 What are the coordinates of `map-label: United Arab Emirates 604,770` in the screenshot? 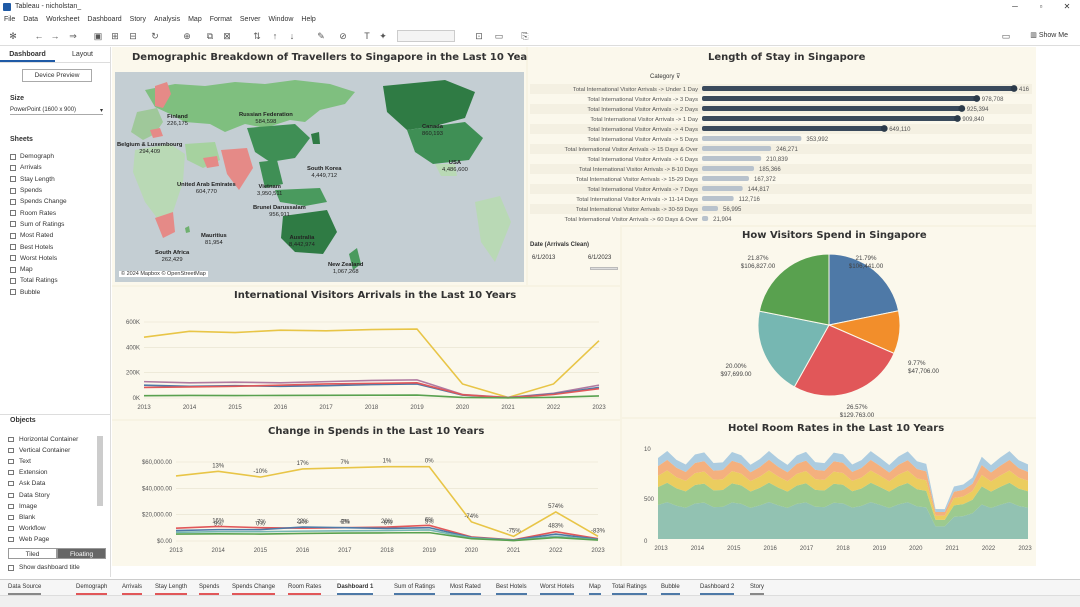 It's located at (206, 189).